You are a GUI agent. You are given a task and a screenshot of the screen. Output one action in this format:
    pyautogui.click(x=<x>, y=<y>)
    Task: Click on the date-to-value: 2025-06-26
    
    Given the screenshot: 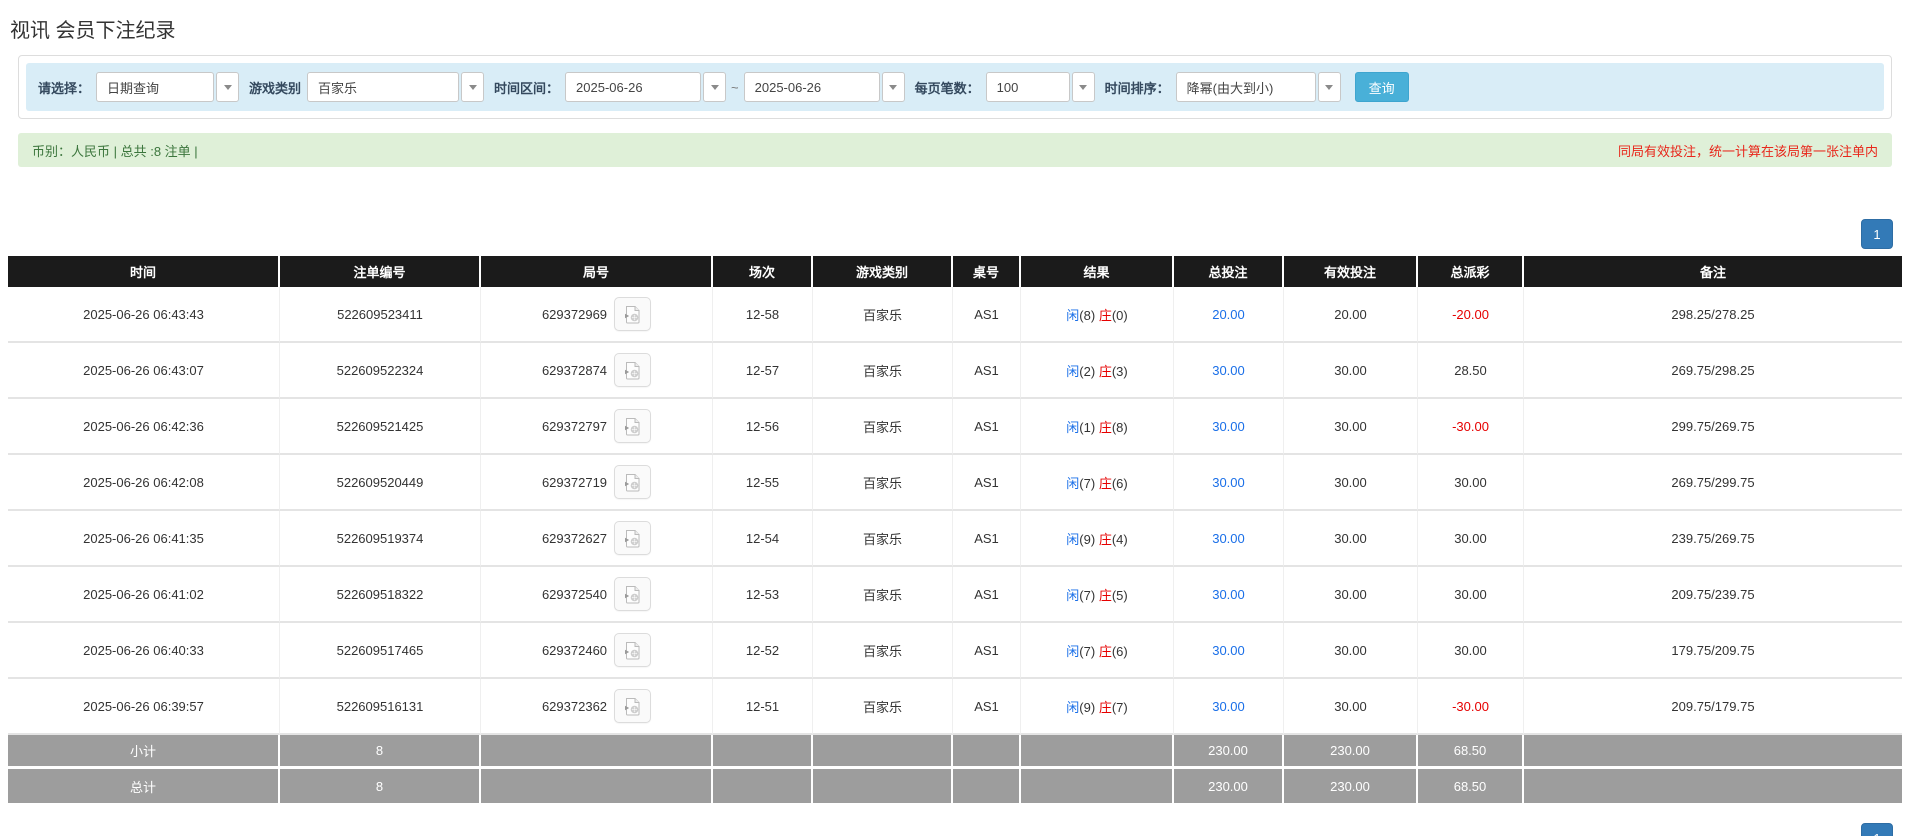 What is the action you would take?
    pyautogui.click(x=788, y=87)
    